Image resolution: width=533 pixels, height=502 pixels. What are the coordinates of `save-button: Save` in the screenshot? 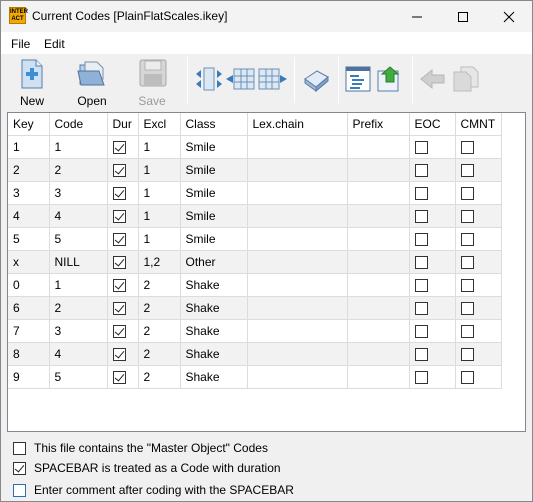 It's located at (152, 82).